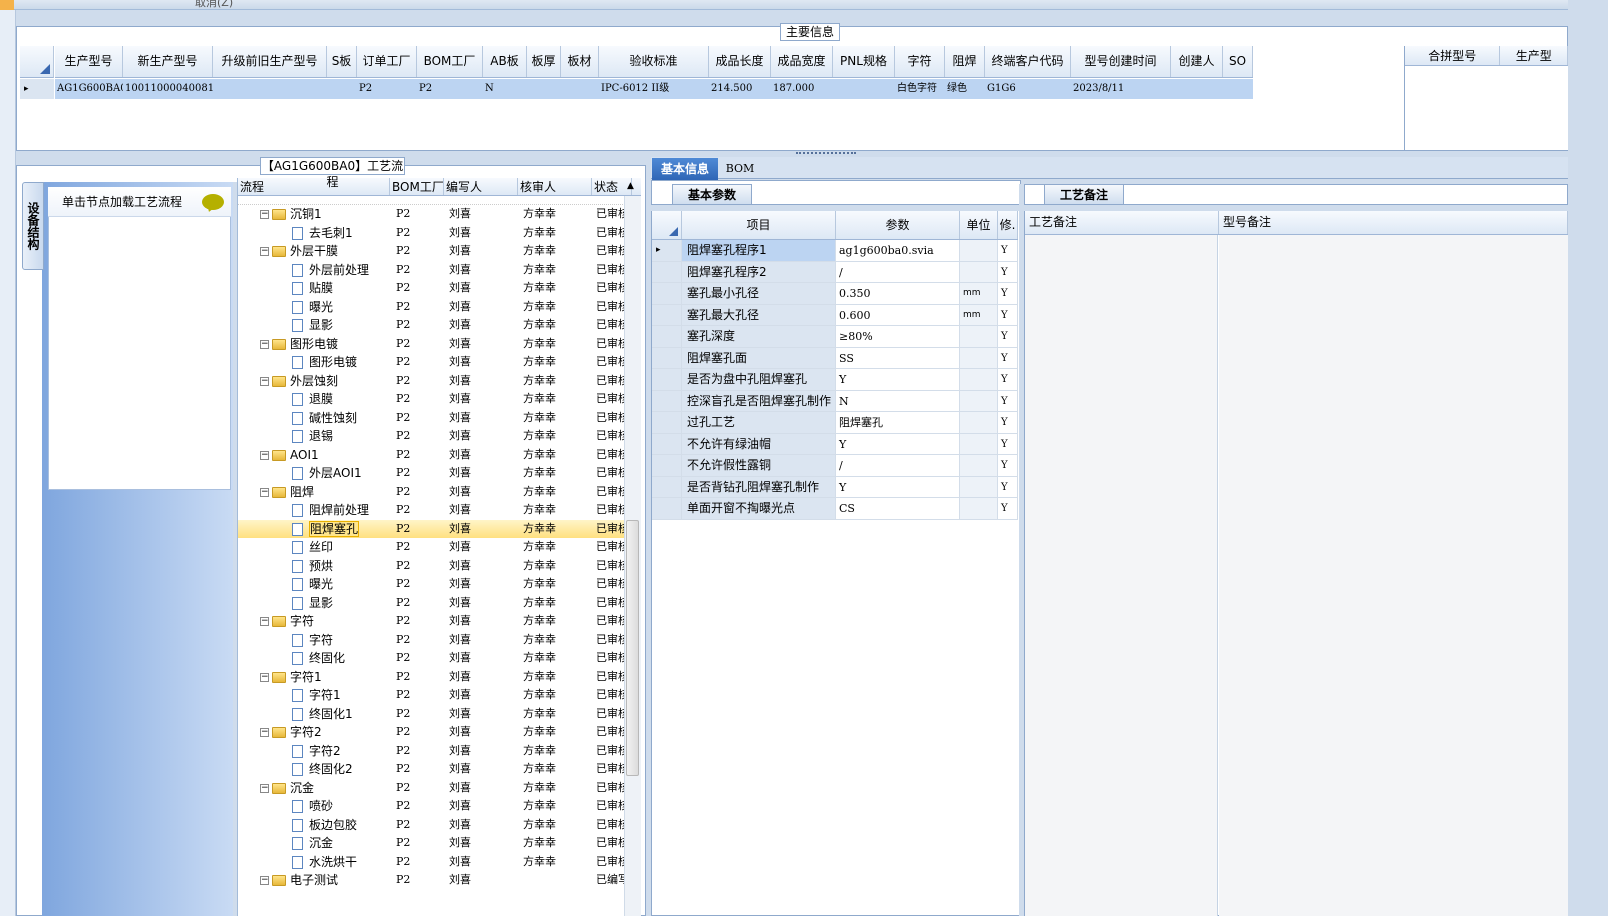 This screenshot has height=916, width=1608. Describe the element at coordinates (270, 61) in the screenshot. I see `main-col-header: 升级前旧生产型号` at that location.